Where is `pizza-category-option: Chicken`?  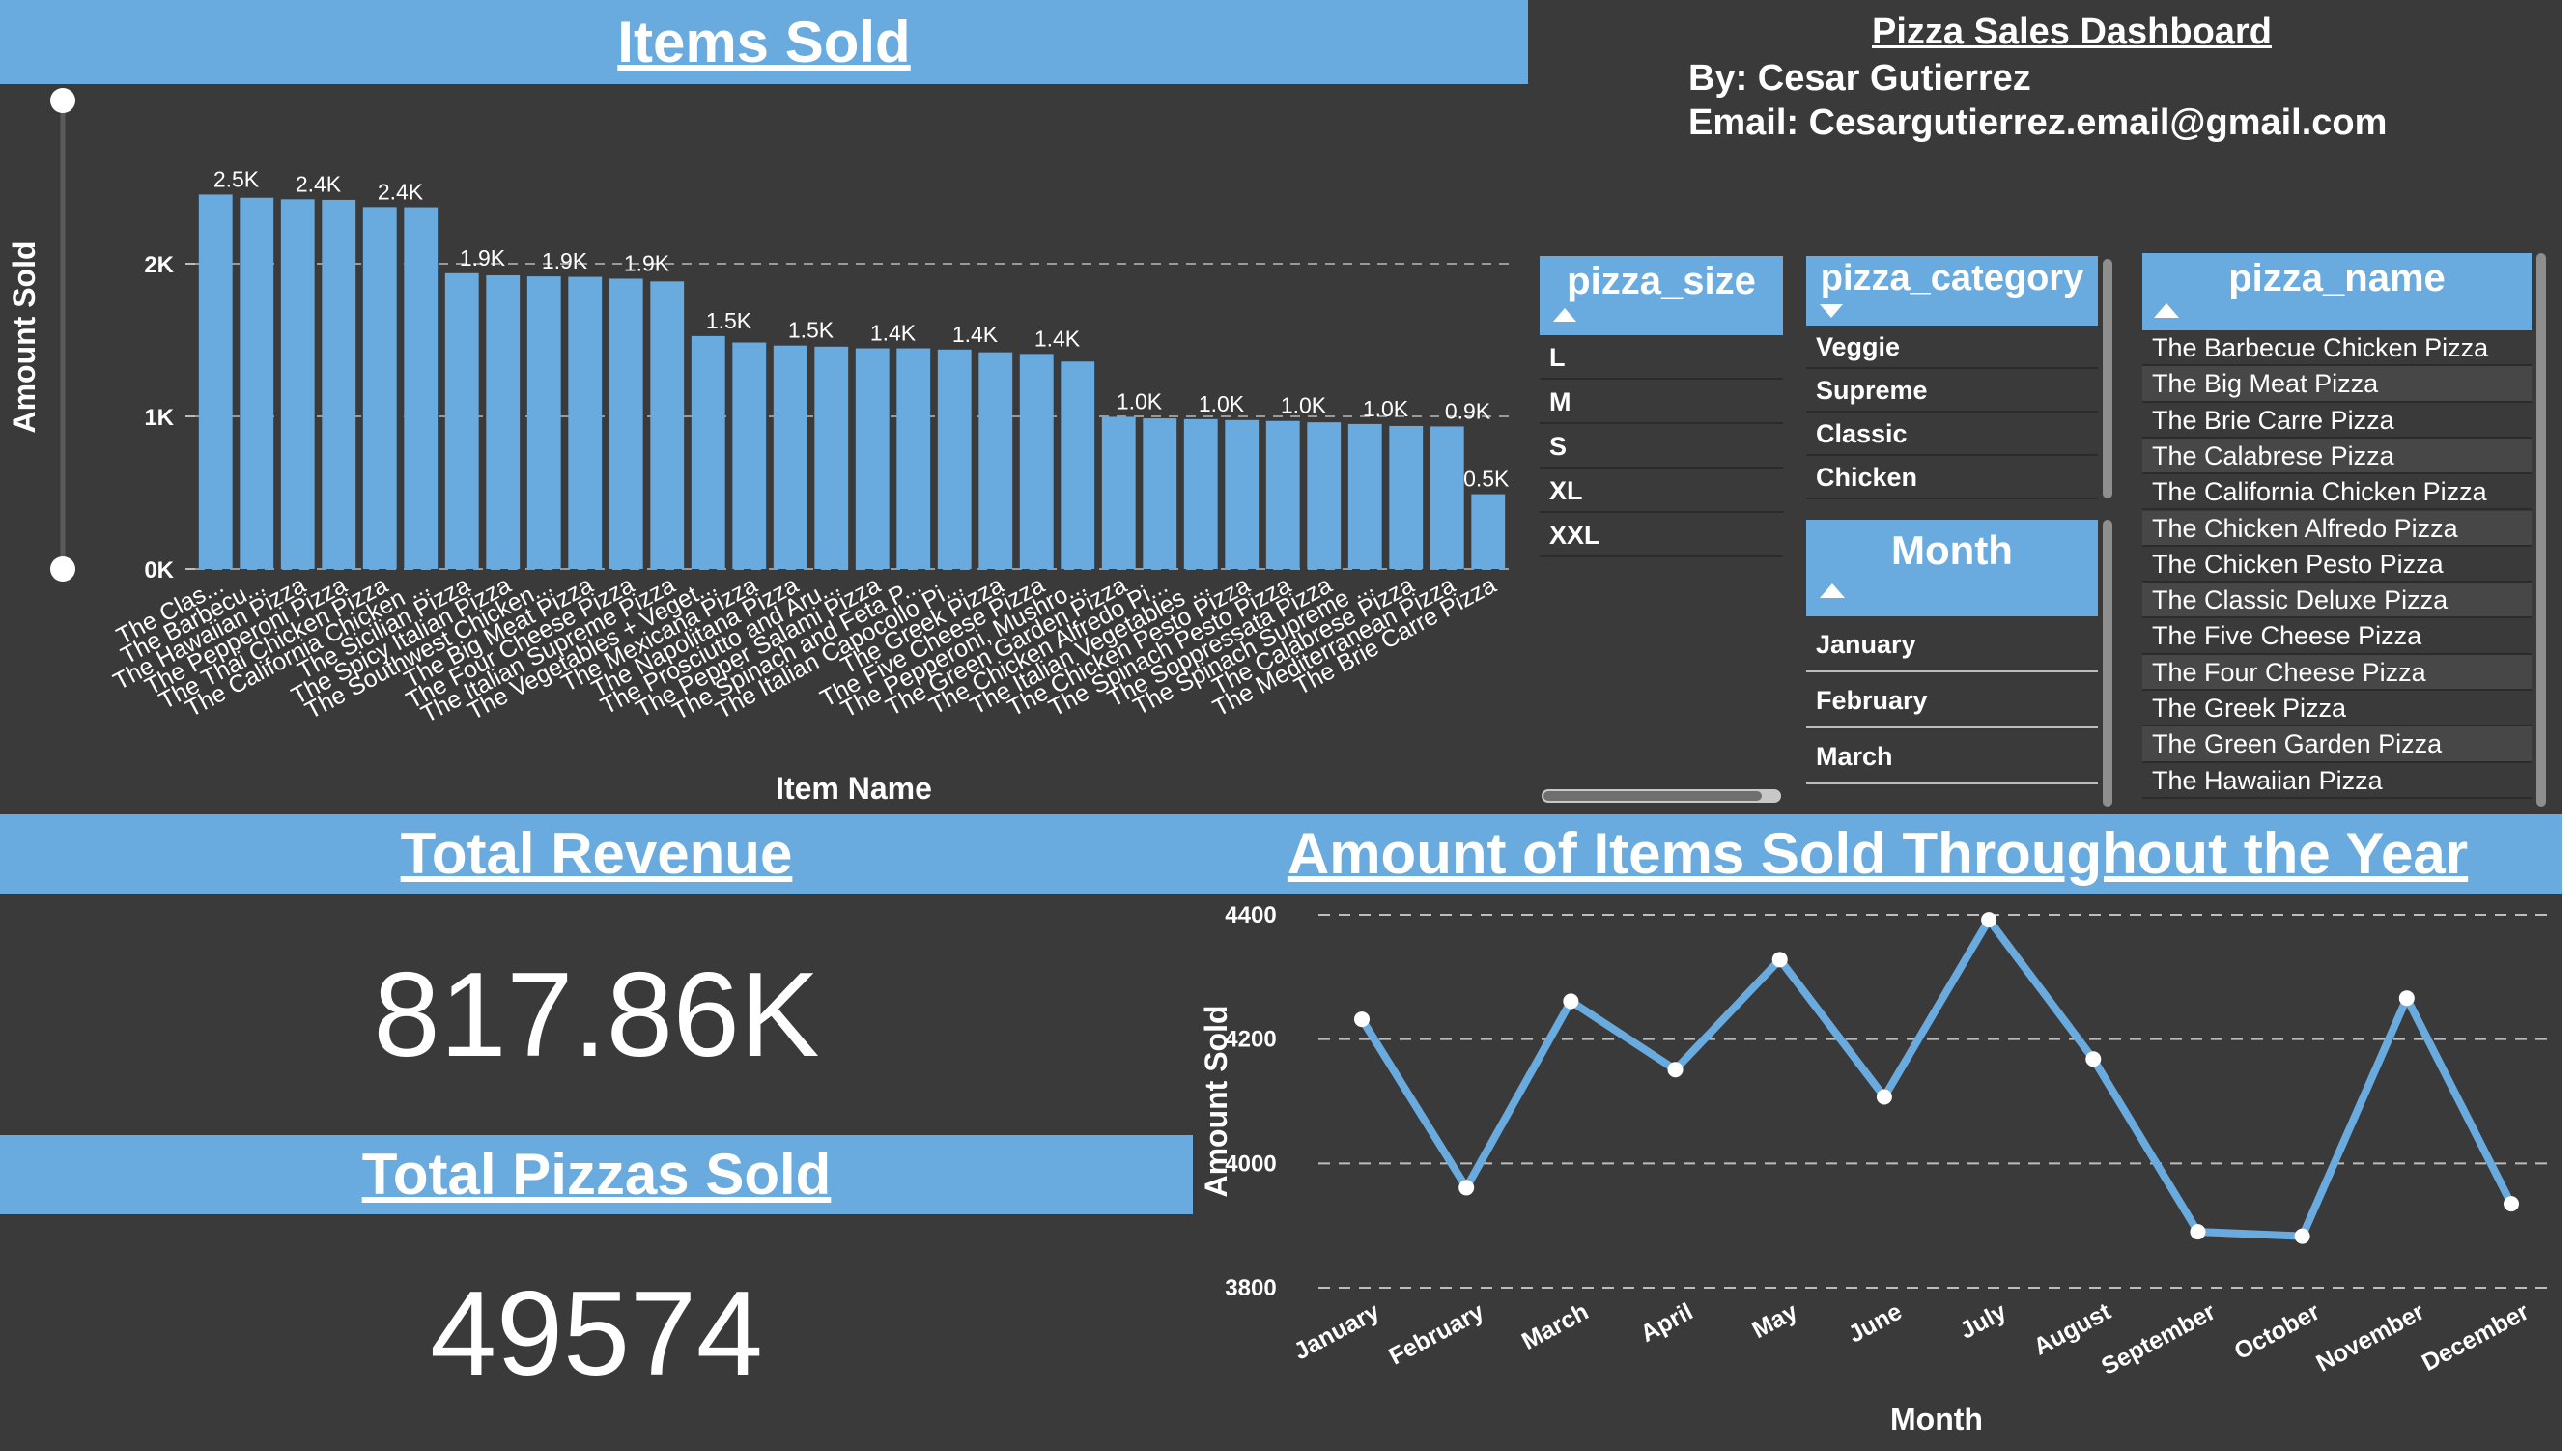 pizza-category-option: Chicken is located at coordinates (1952, 477).